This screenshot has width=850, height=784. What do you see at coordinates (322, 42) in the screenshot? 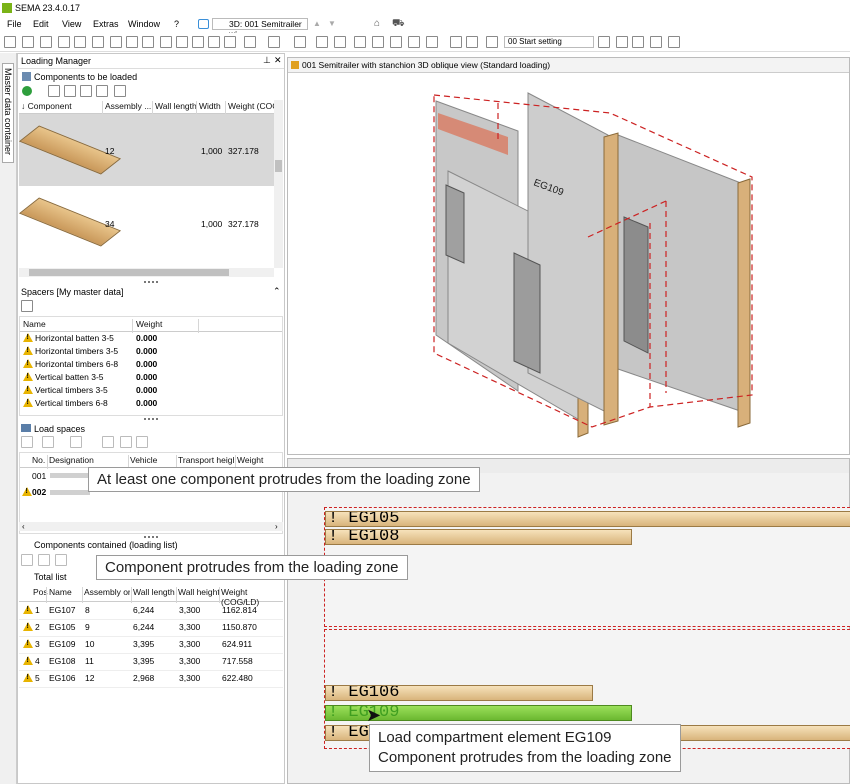
I see `delete-icon` at bounding box center [322, 42].